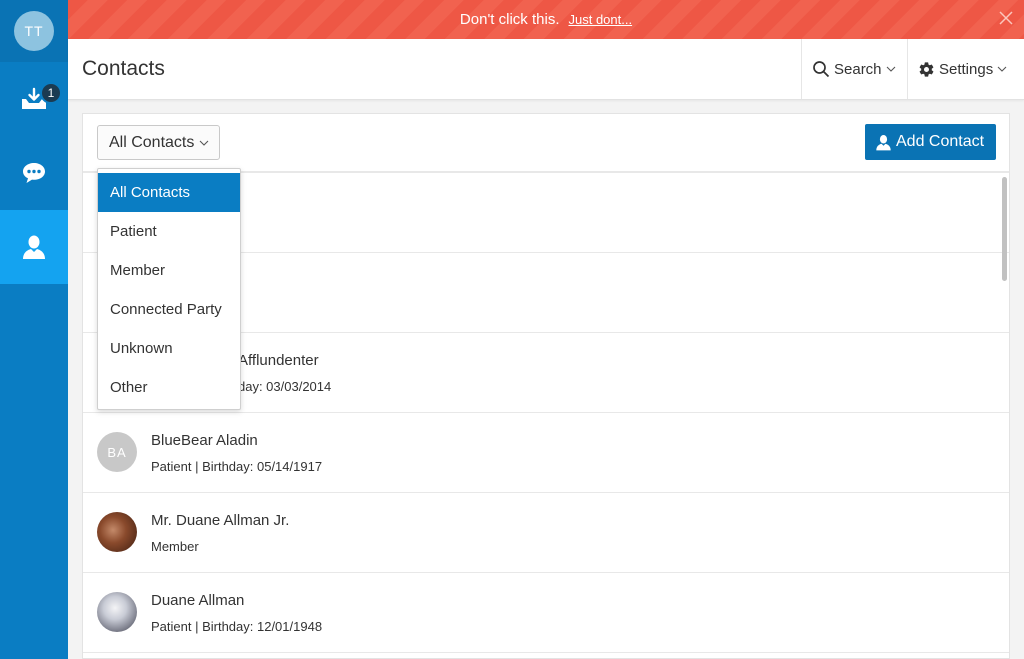  Describe the element at coordinates (198, 600) in the screenshot. I see `contact-name: Duane Allman` at that location.